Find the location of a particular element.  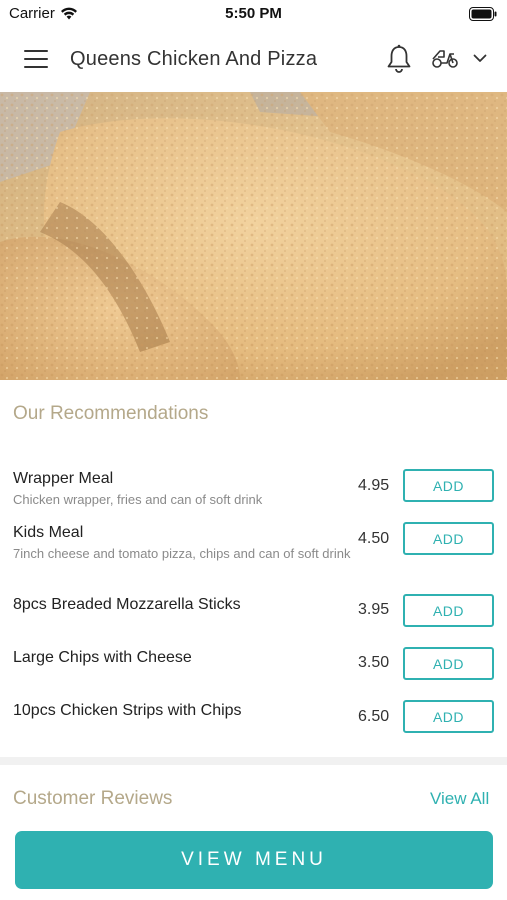

item-price: 3.50 is located at coordinates (374, 662).